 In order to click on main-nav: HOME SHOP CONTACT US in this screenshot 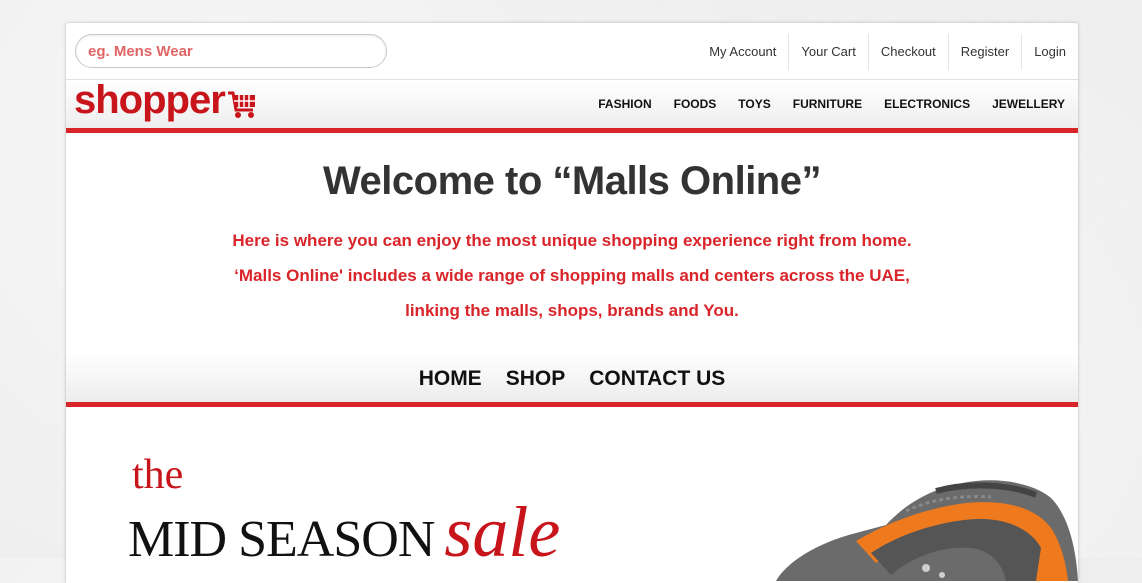, I will do `click(572, 380)`.